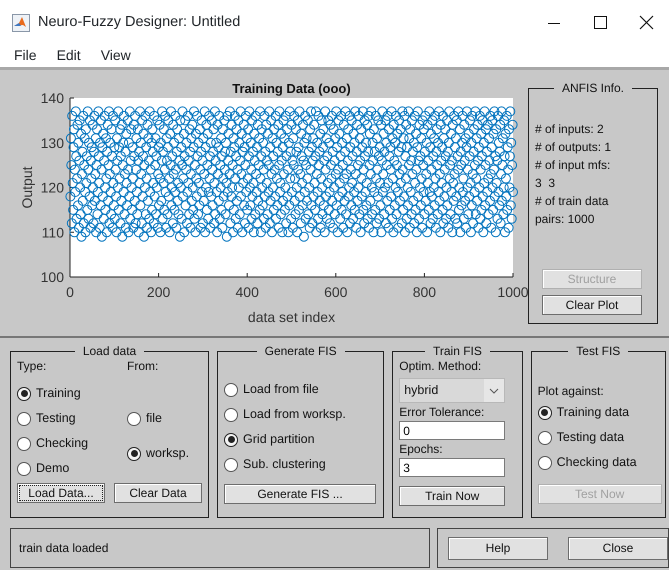 The width and height of the screenshot is (669, 570). Describe the element at coordinates (56, 418) in the screenshot. I see `radio-label: Testing` at that location.